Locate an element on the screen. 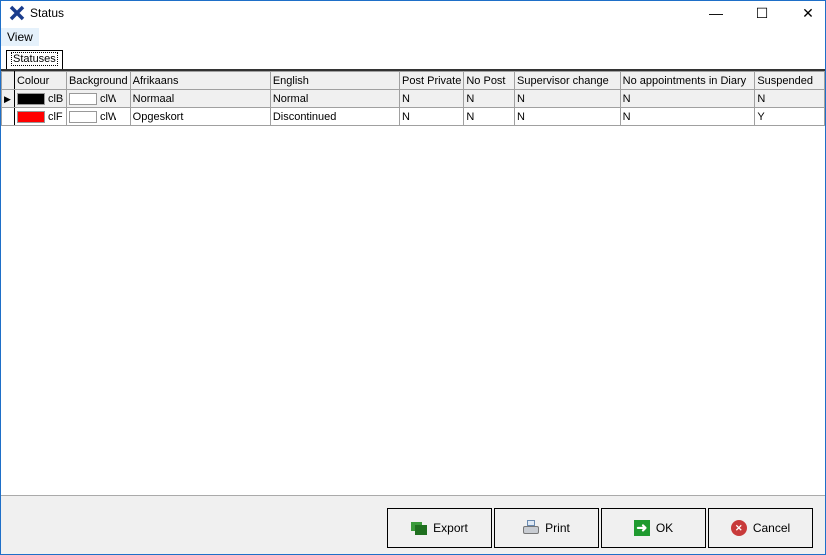 This screenshot has width=826, height=555. colour-cell: clF is located at coordinates (40, 116).